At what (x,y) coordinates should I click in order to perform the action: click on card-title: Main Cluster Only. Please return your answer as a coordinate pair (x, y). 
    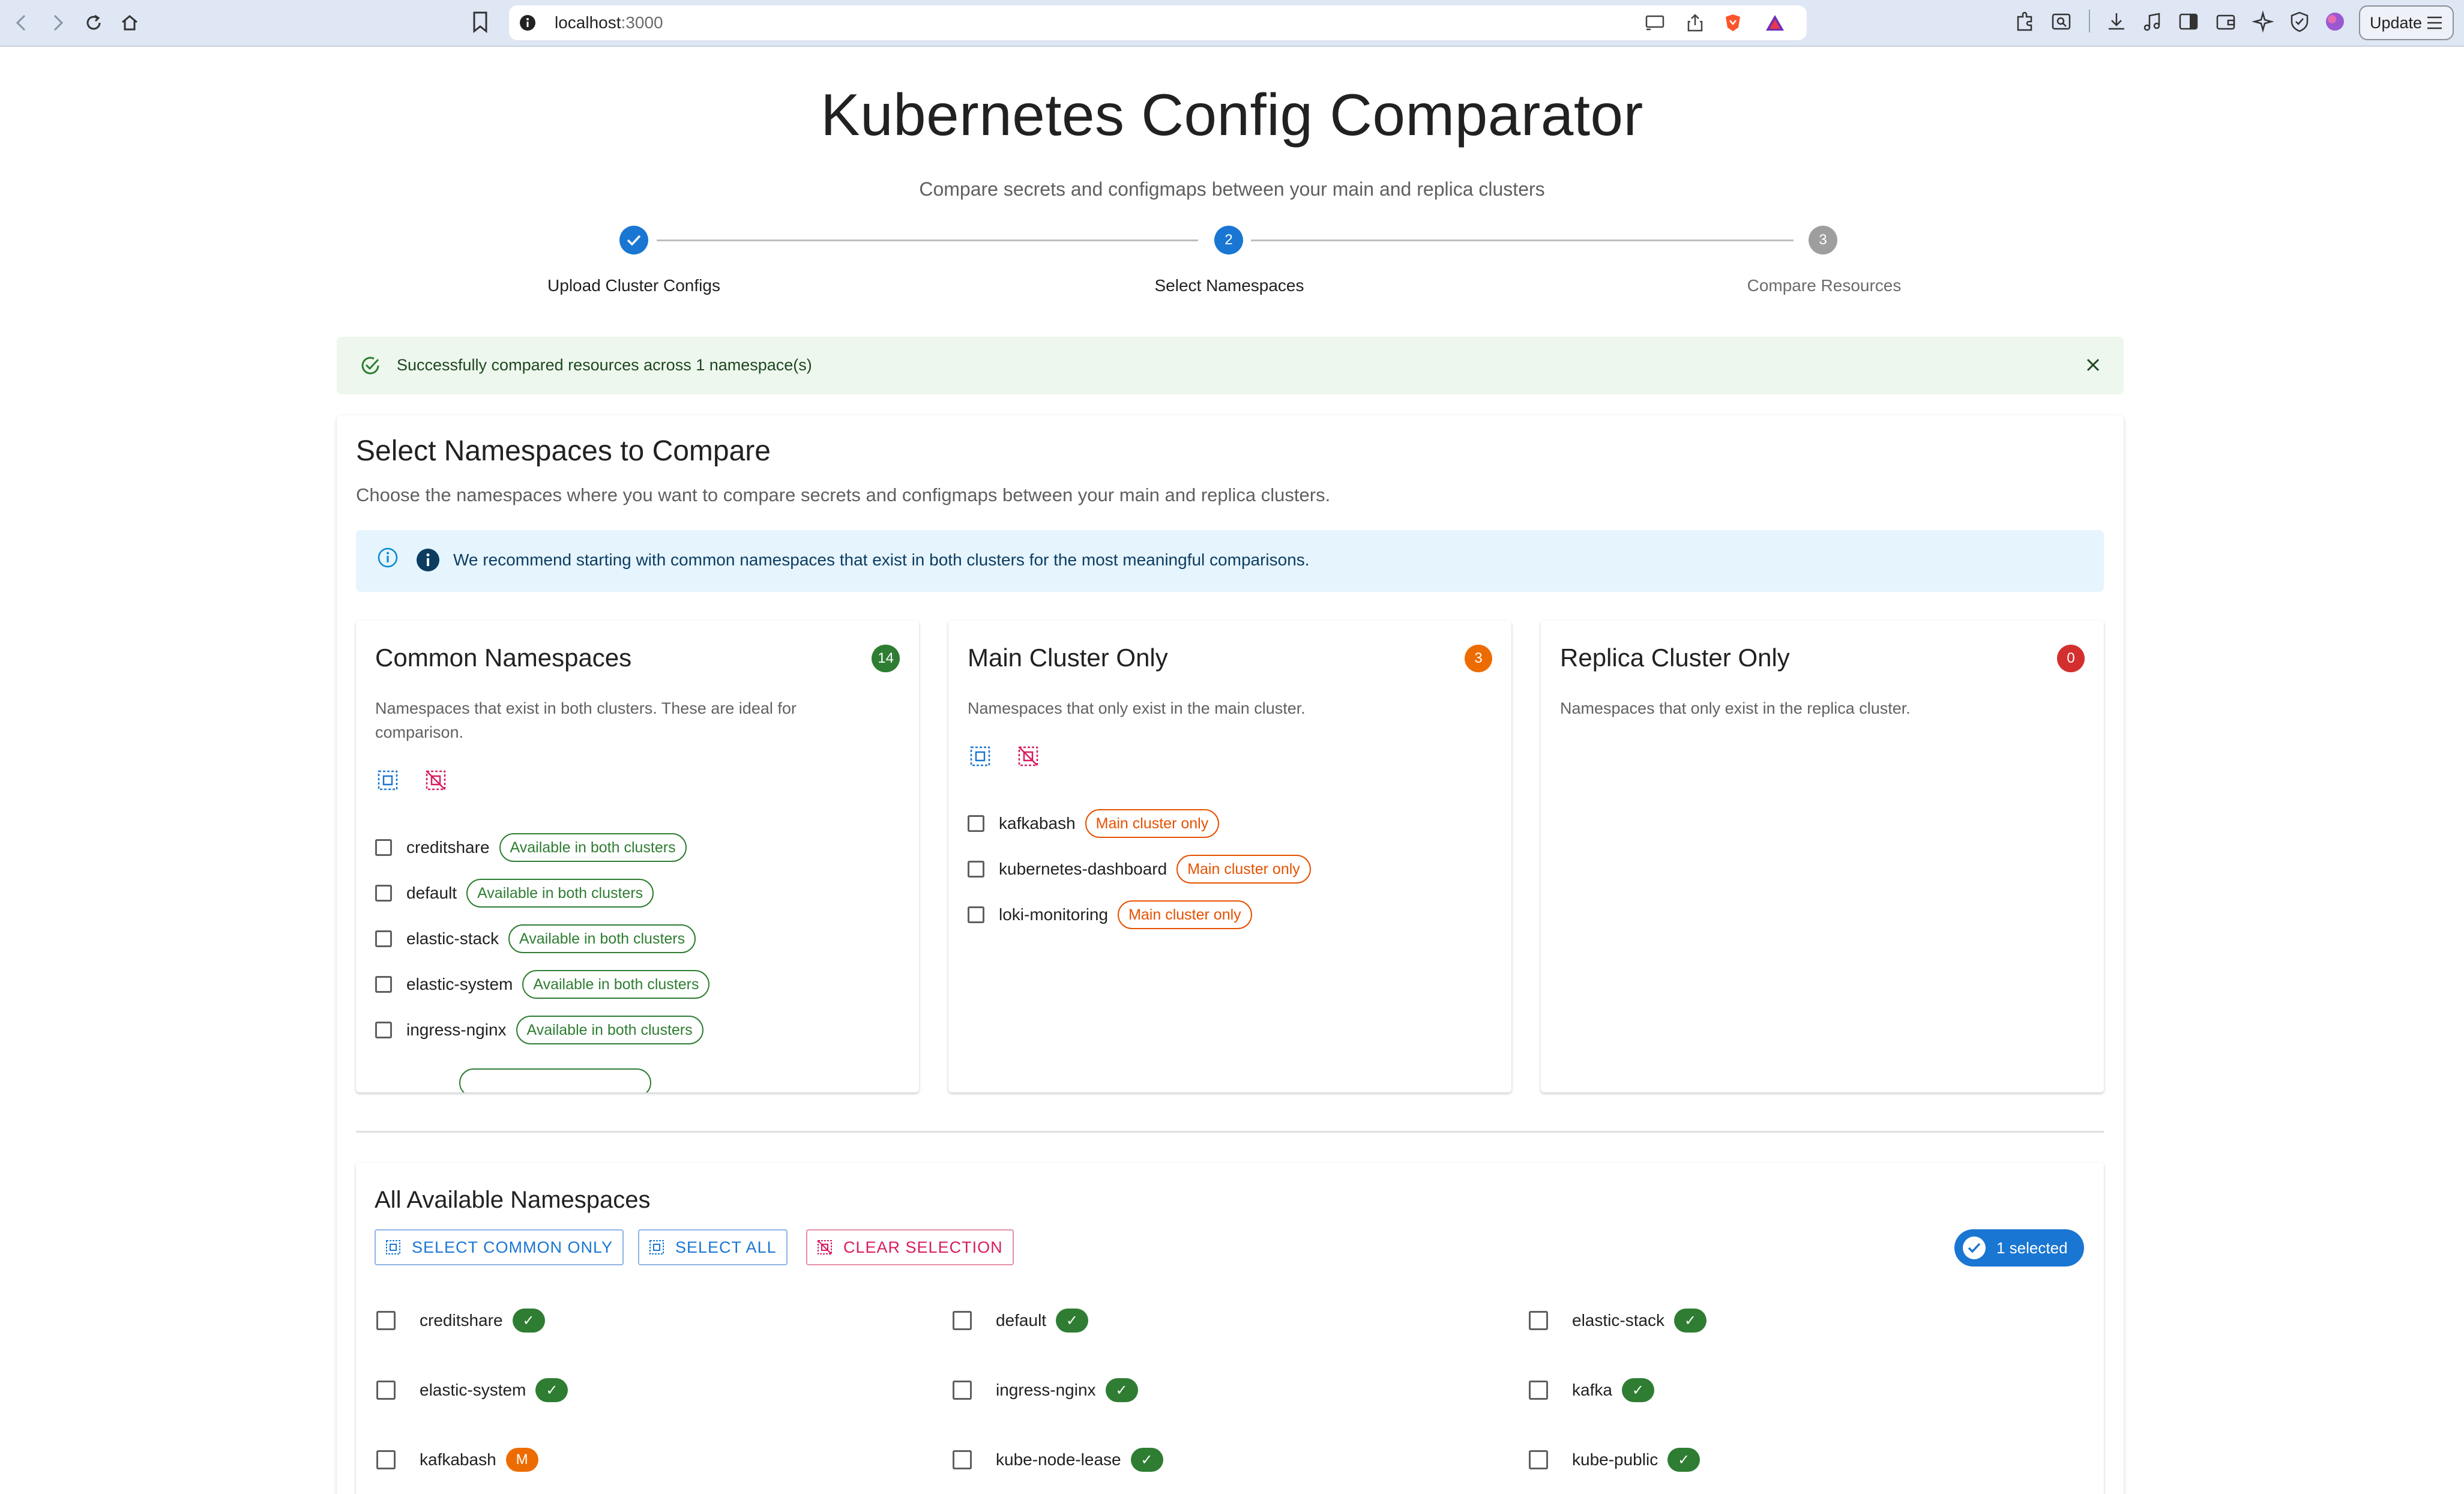
    Looking at the image, I should click on (1068, 657).